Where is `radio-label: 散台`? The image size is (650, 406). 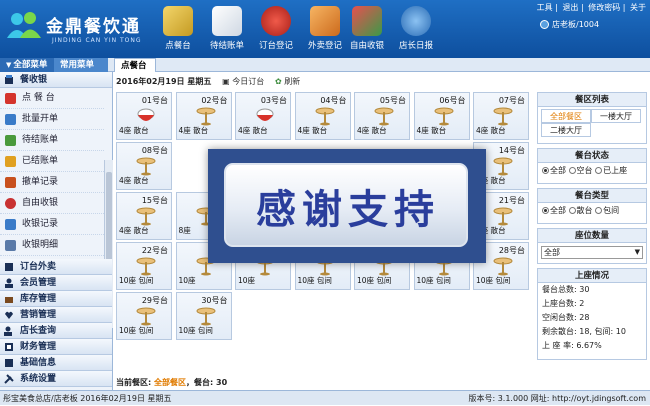 radio-label: 散台 is located at coordinates (584, 210).